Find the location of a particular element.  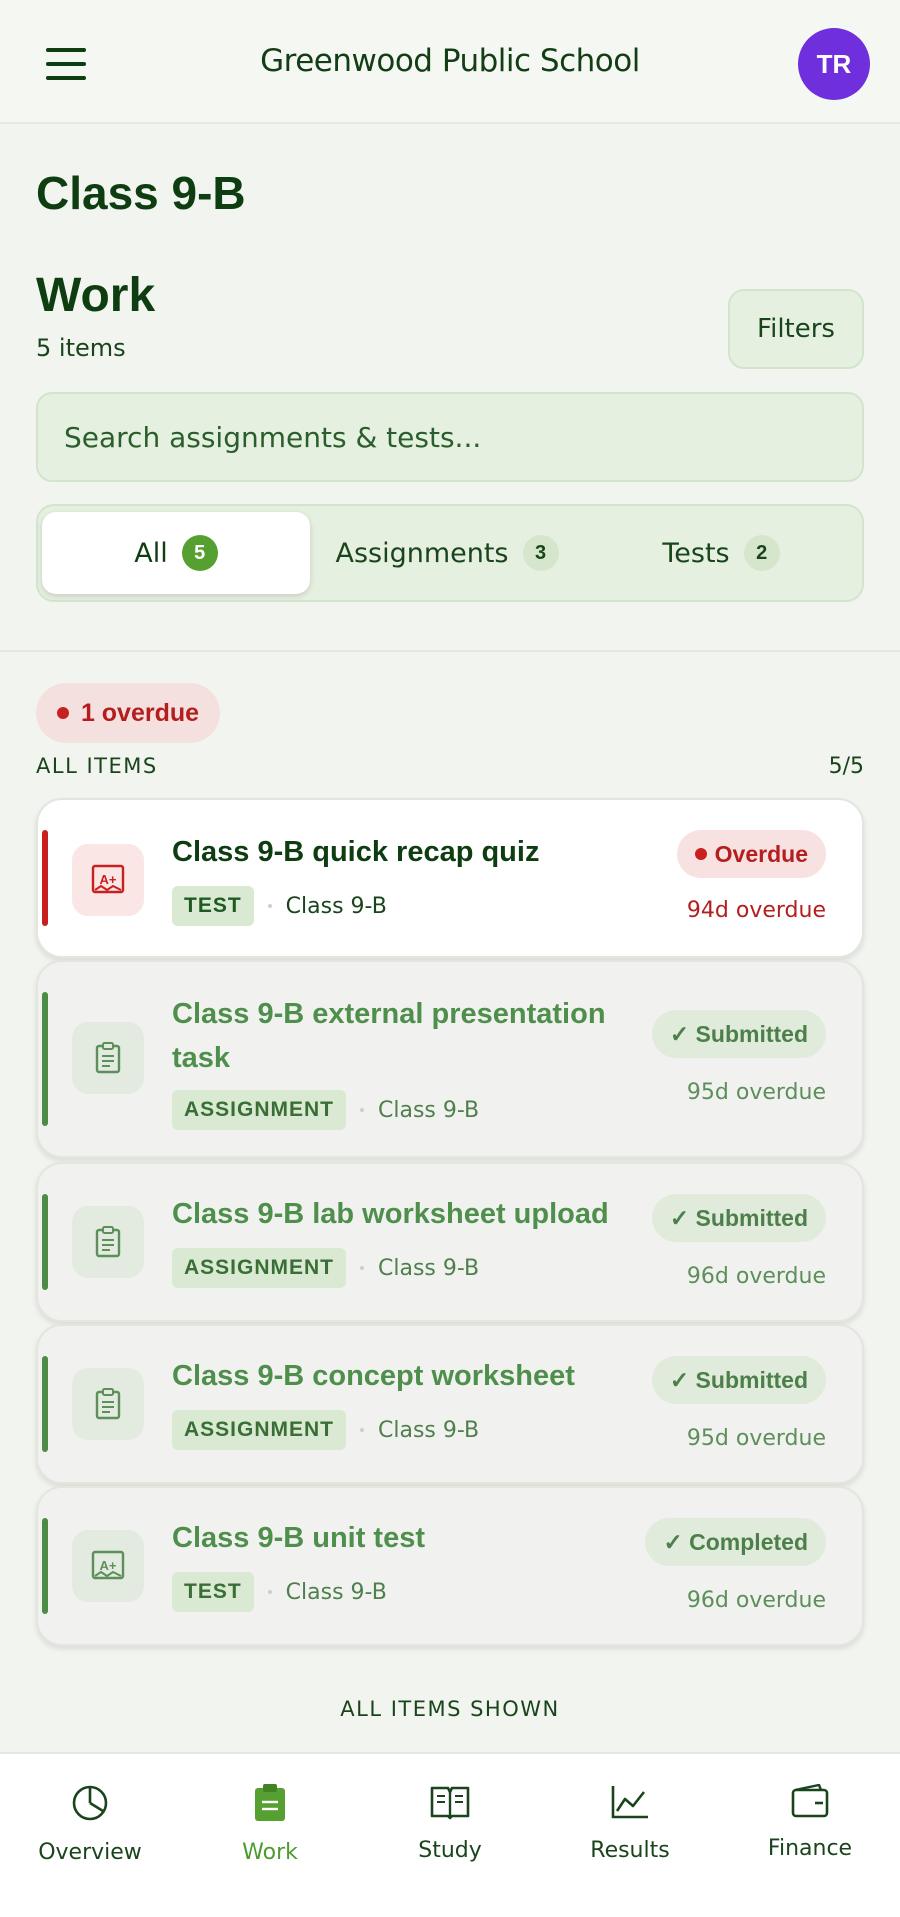

nav-item-work: Work is located at coordinates (270, 1835).